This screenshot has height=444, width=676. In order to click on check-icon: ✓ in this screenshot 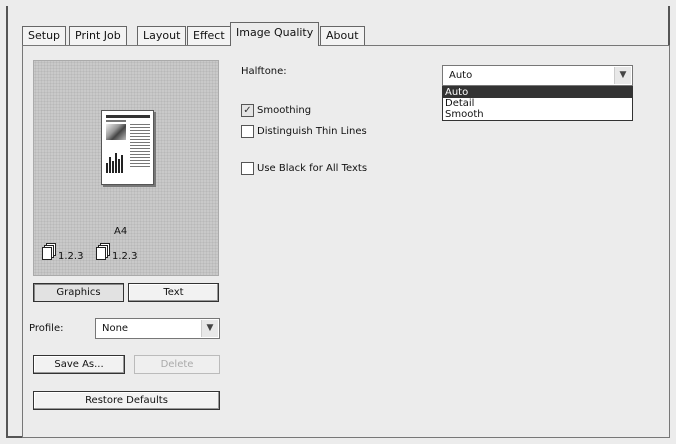, I will do `click(247, 110)`.